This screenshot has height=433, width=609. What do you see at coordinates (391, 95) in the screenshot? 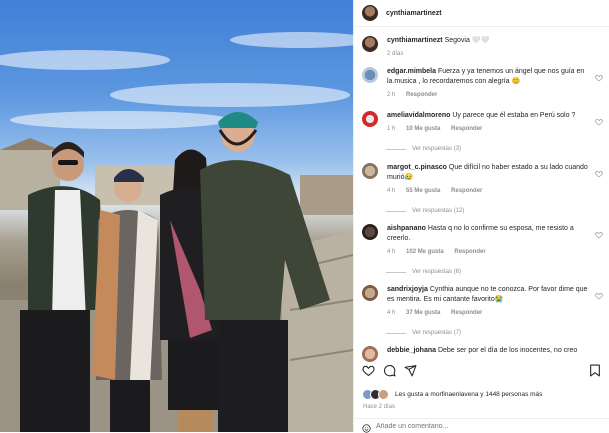
I see `comment-time: 2 h` at bounding box center [391, 95].